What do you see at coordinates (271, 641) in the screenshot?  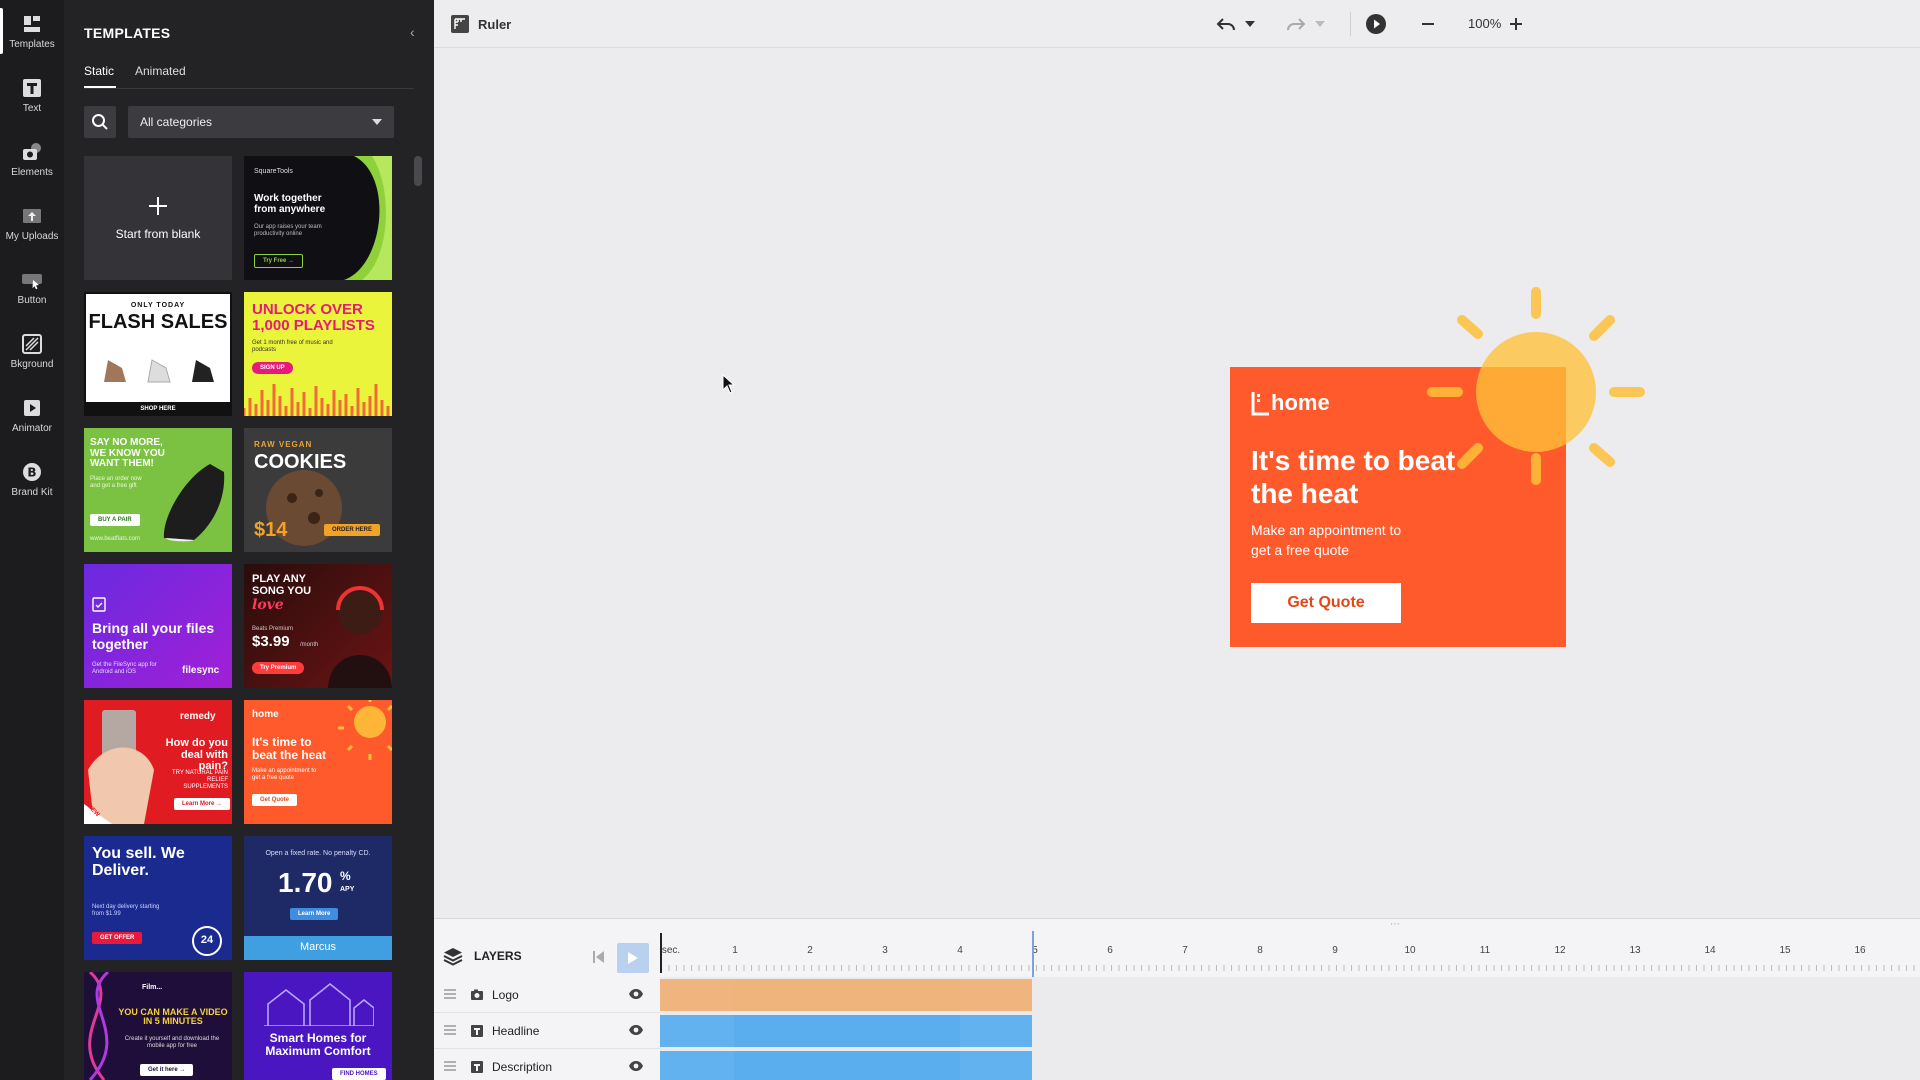 I see `tile-price: $3.99` at bounding box center [271, 641].